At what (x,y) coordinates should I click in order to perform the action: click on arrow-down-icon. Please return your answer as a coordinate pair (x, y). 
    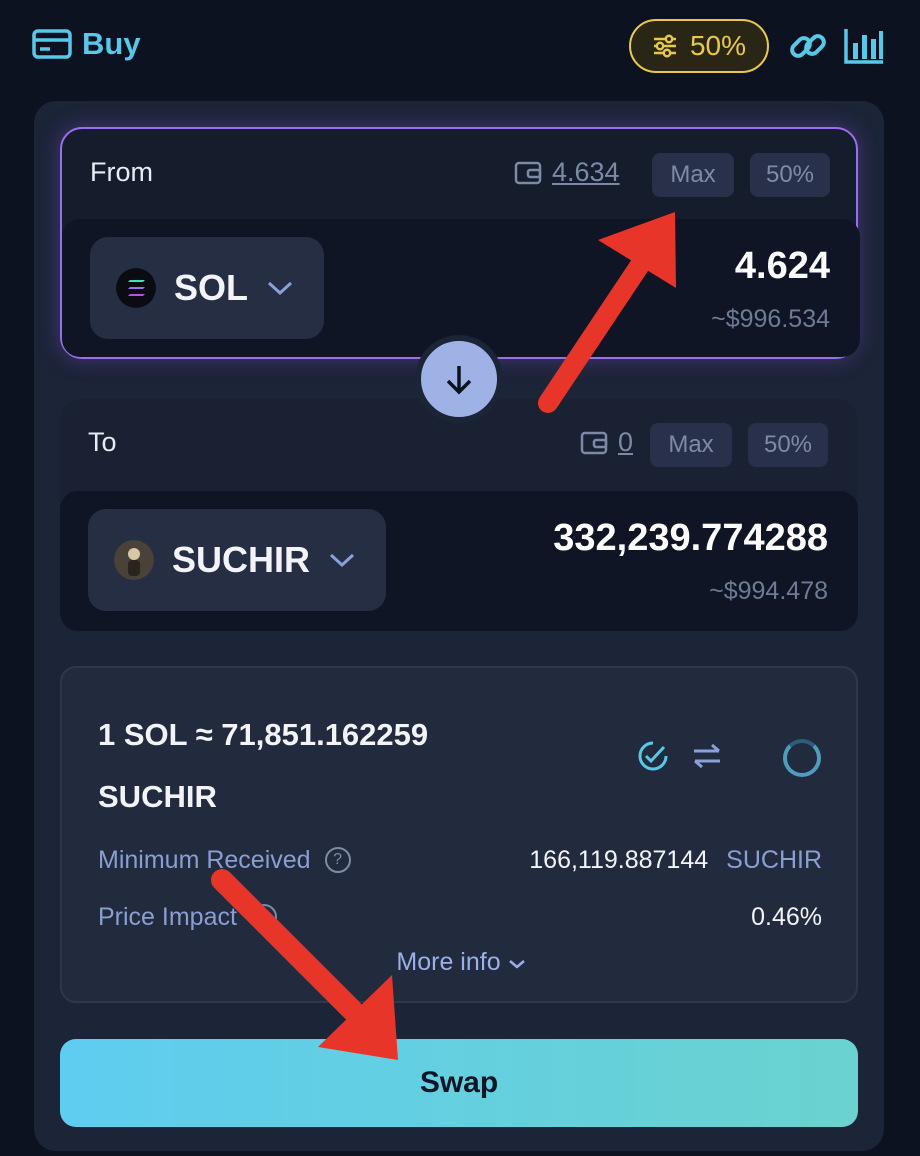
    Looking at the image, I should click on (459, 380).